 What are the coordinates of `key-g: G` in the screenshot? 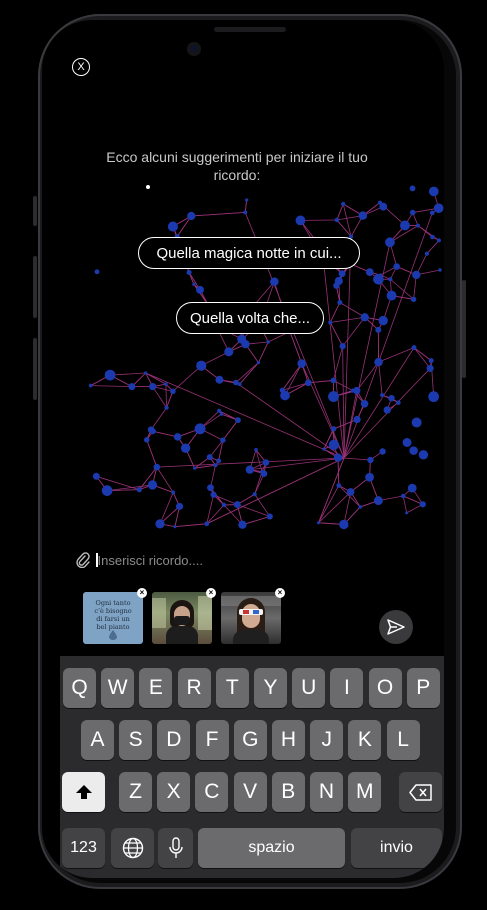 It's located at (250, 740).